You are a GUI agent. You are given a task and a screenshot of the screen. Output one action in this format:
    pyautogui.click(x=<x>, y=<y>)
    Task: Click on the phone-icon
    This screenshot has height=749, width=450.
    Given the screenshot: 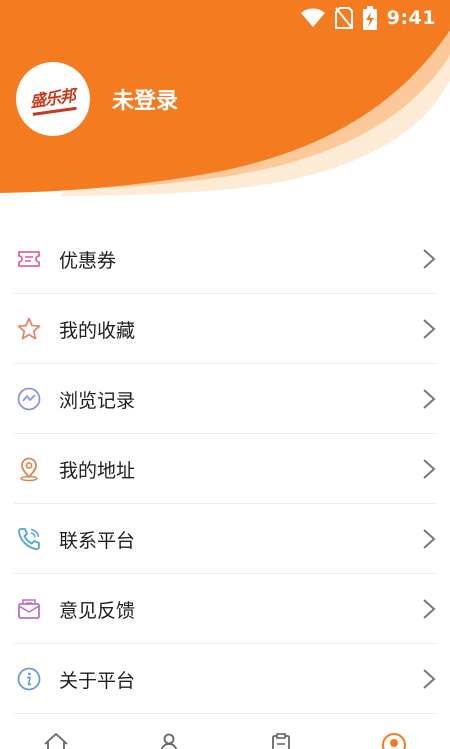 What is the action you would take?
    pyautogui.click(x=29, y=539)
    